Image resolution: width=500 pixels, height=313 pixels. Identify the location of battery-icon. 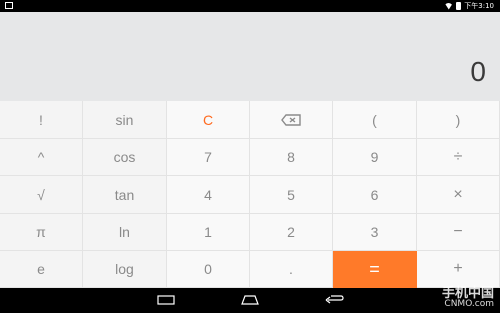
(459, 6).